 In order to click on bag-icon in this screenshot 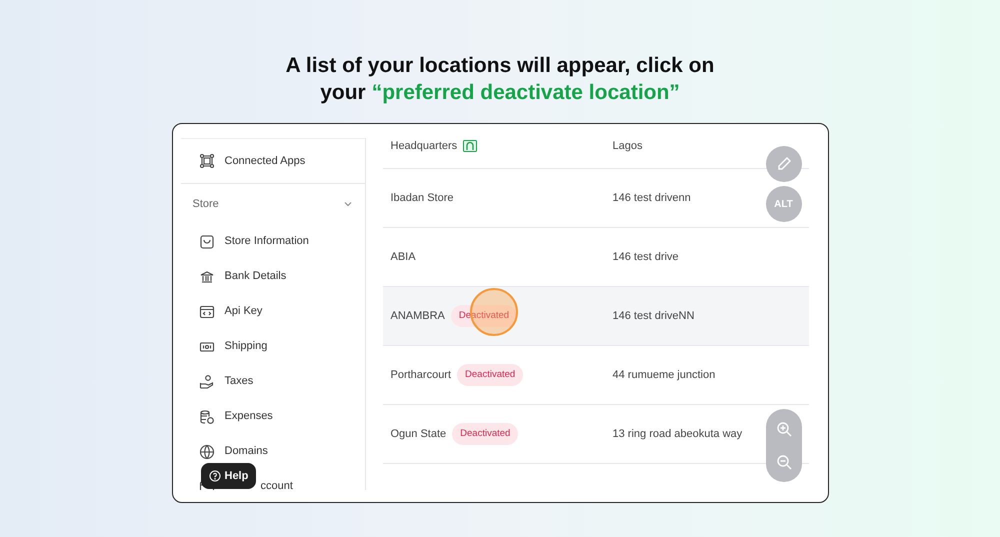, I will do `click(206, 242)`.